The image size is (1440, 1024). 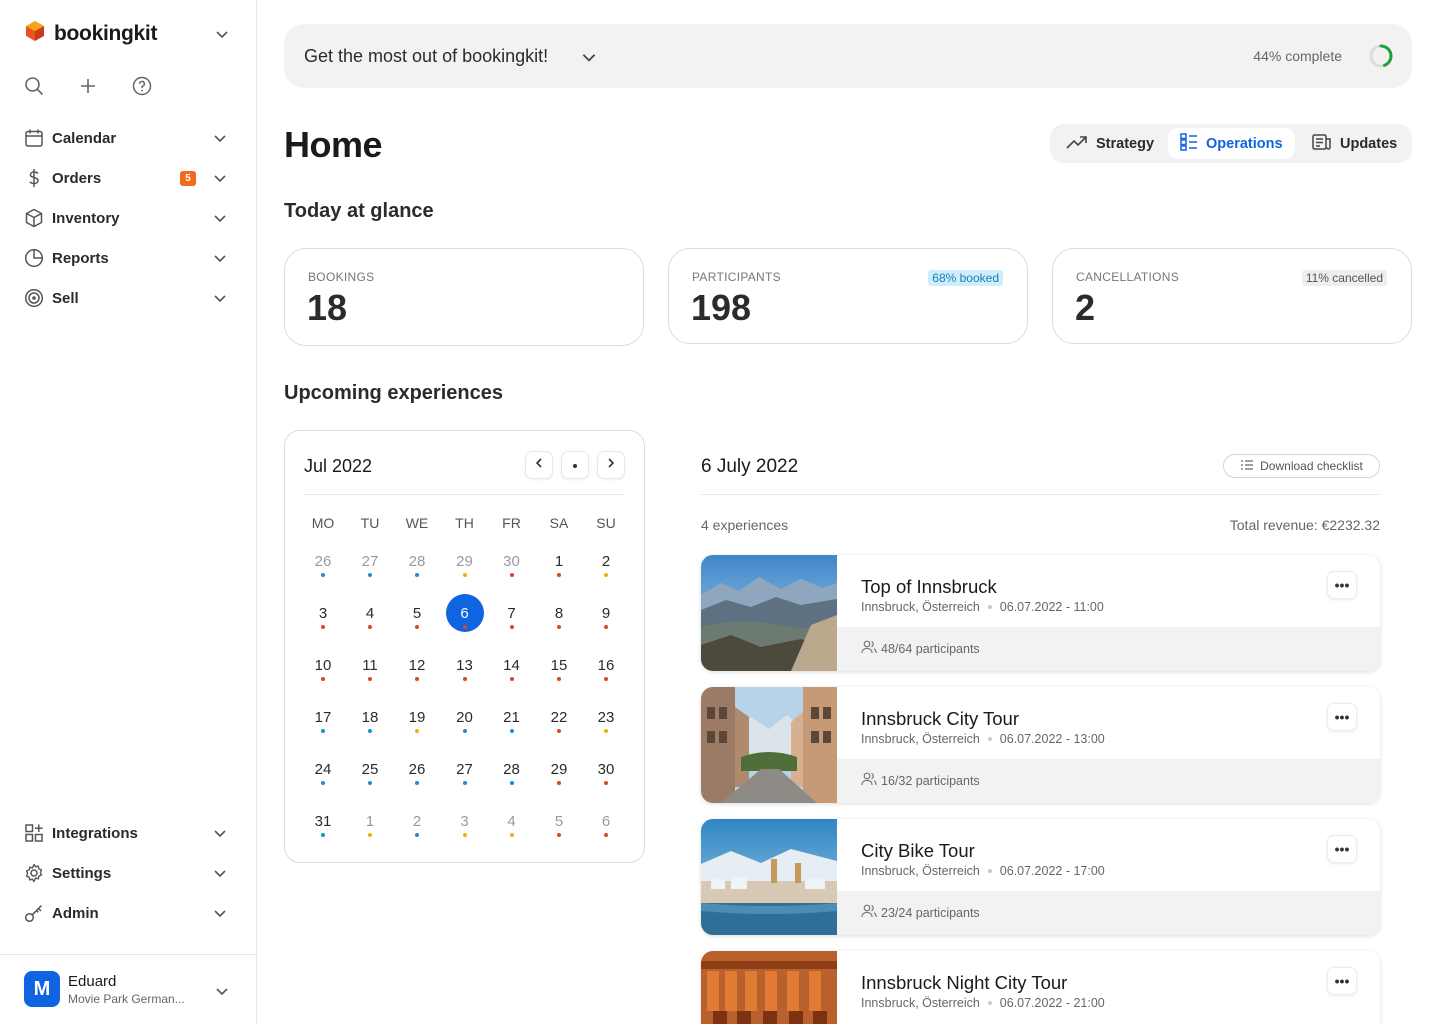 I want to click on sidebar-item-label: Admin, so click(x=75, y=913).